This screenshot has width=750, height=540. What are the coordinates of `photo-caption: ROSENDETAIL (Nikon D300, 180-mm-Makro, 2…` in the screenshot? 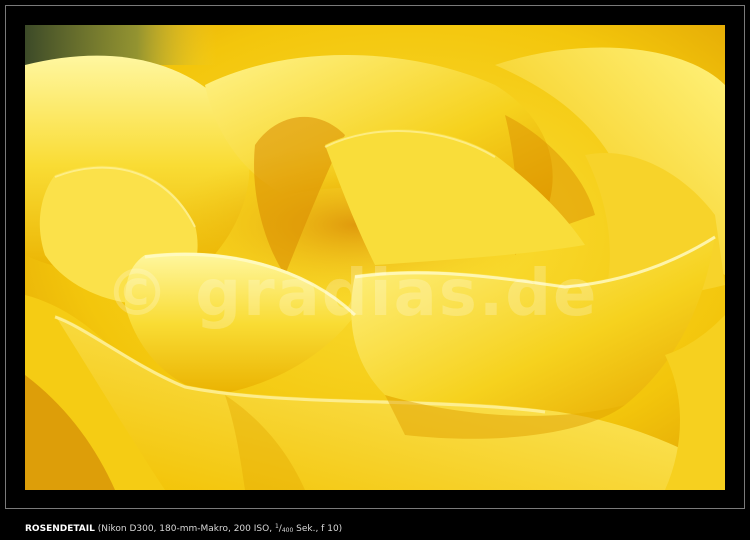 It's located at (184, 528).